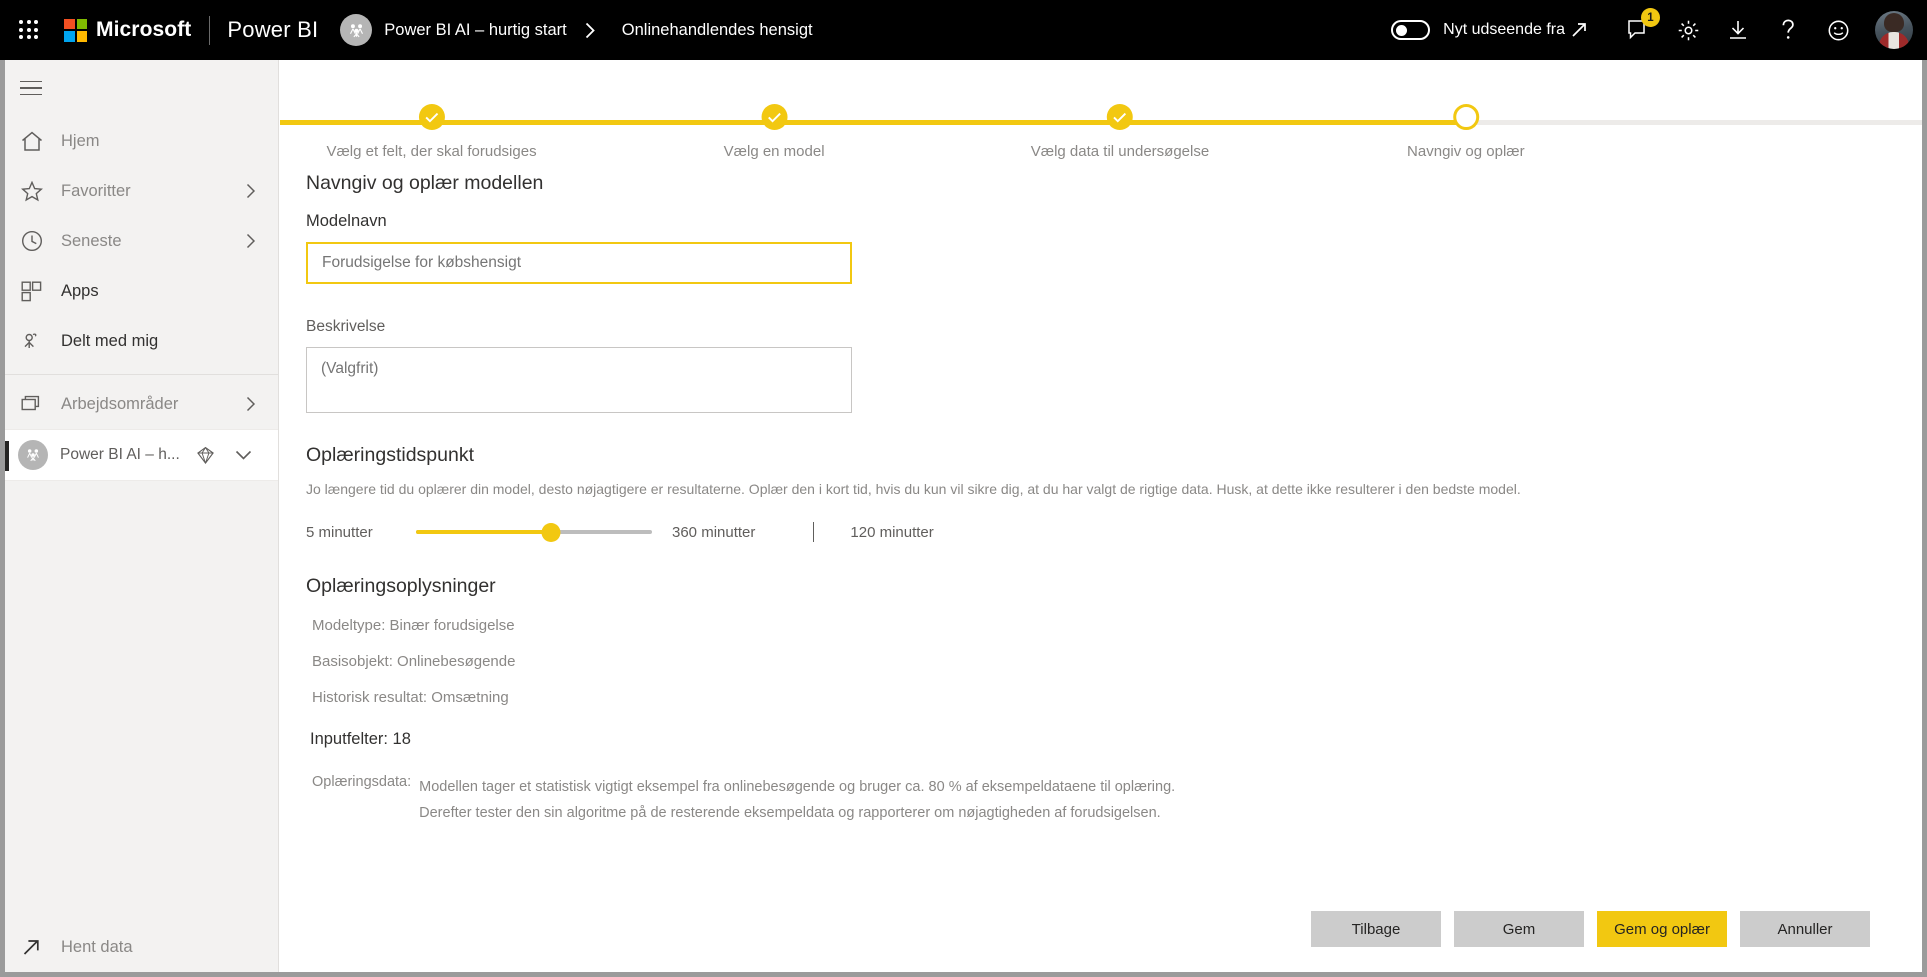 This screenshot has width=1927, height=977. What do you see at coordinates (1924, 518) in the screenshot?
I see `page-right-border` at bounding box center [1924, 518].